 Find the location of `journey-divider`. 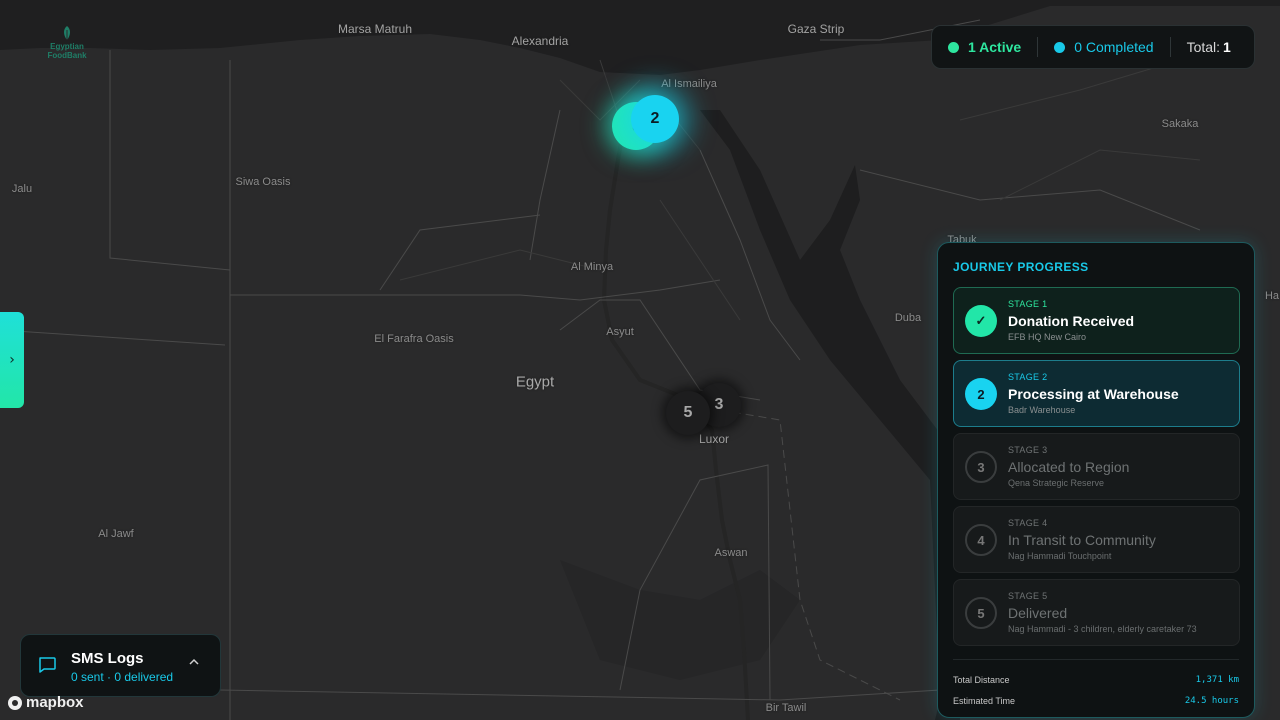

journey-divider is located at coordinates (1096, 659).